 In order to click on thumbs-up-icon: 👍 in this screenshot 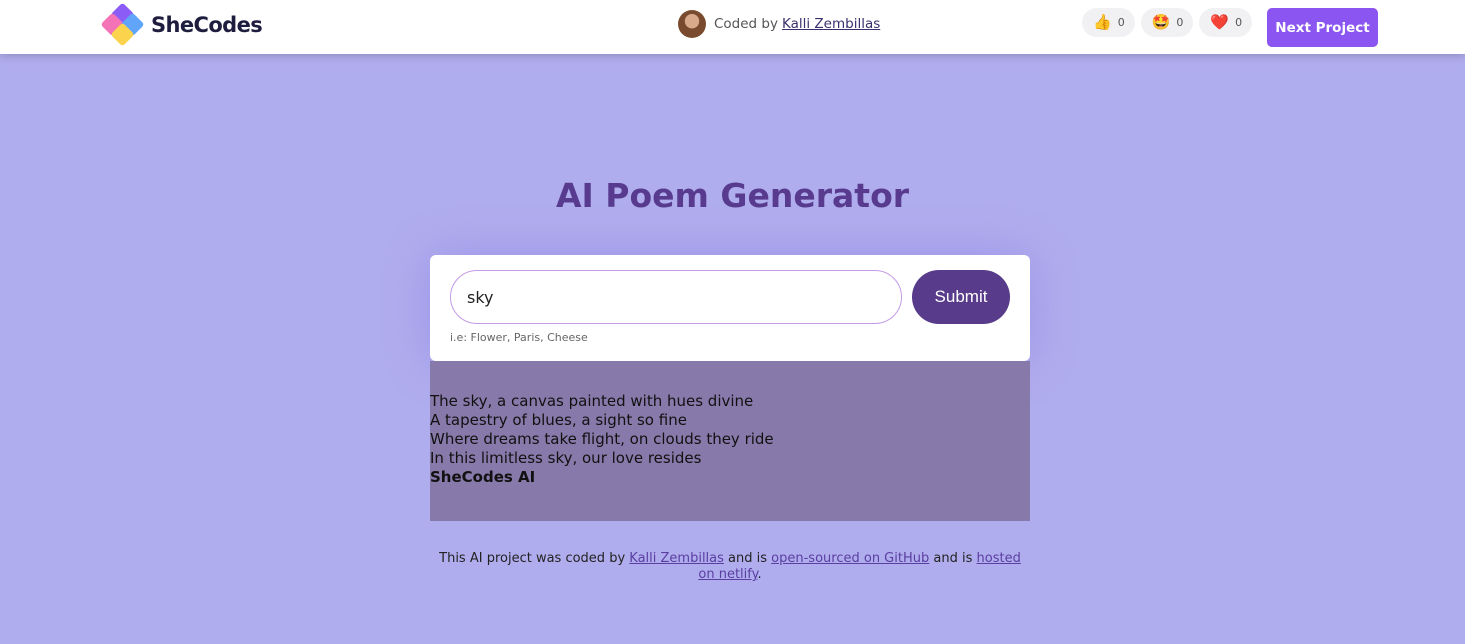, I will do `click(1102, 22)`.